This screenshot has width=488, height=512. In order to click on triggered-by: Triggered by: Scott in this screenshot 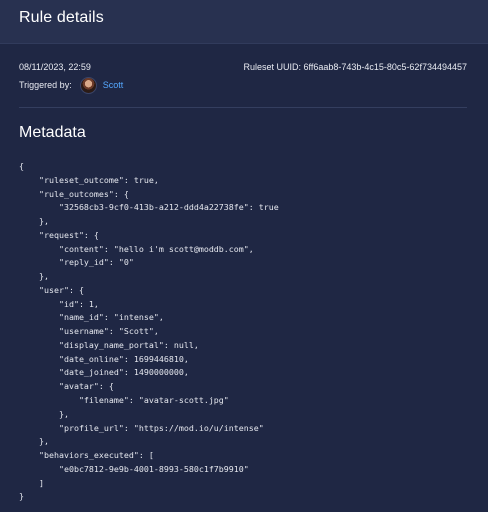, I will do `click(71, 85)`.